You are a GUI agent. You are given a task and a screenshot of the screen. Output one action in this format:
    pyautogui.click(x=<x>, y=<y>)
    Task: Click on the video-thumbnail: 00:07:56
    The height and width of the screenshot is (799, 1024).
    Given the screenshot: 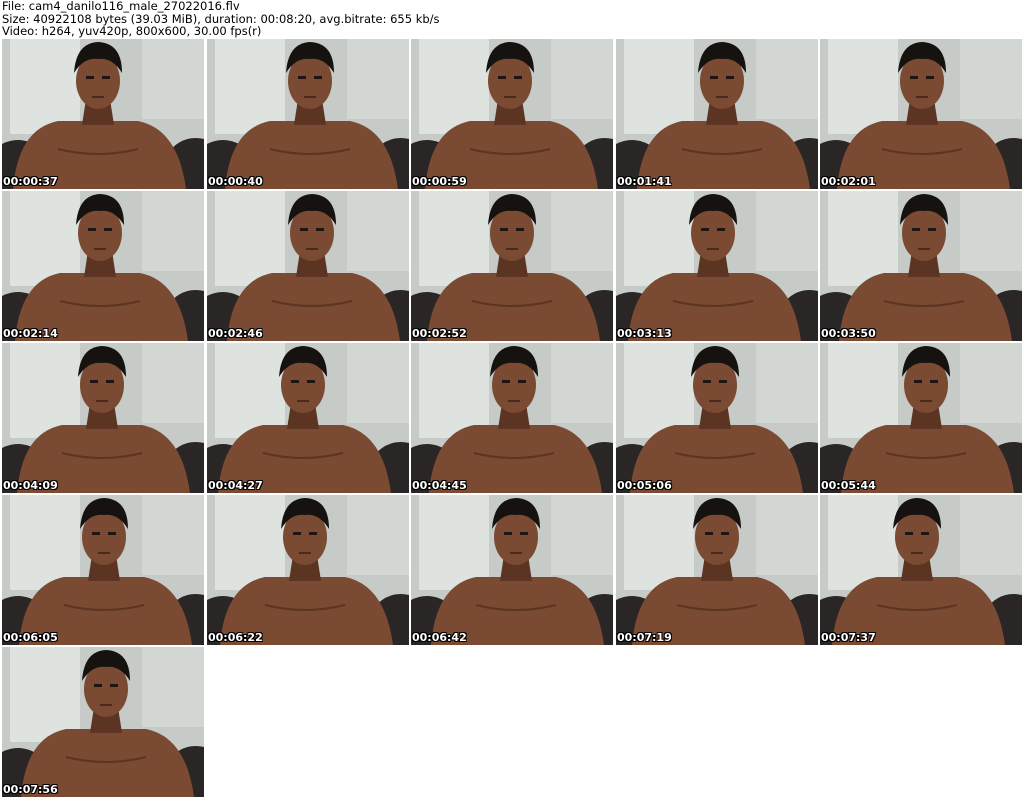 What is the action you would take?
    pyautogui.click(x=103, y=722)
    